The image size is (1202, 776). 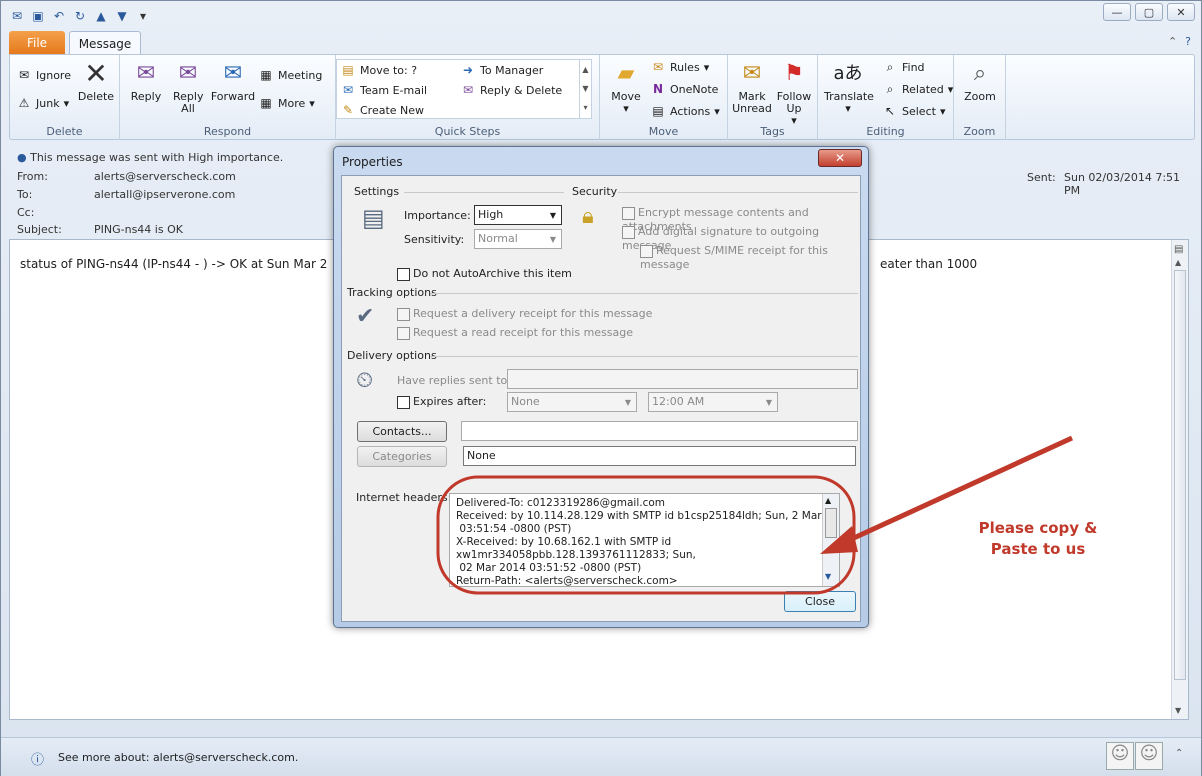 I want to click on highlight-ellipse, so click(x=646, y=535).